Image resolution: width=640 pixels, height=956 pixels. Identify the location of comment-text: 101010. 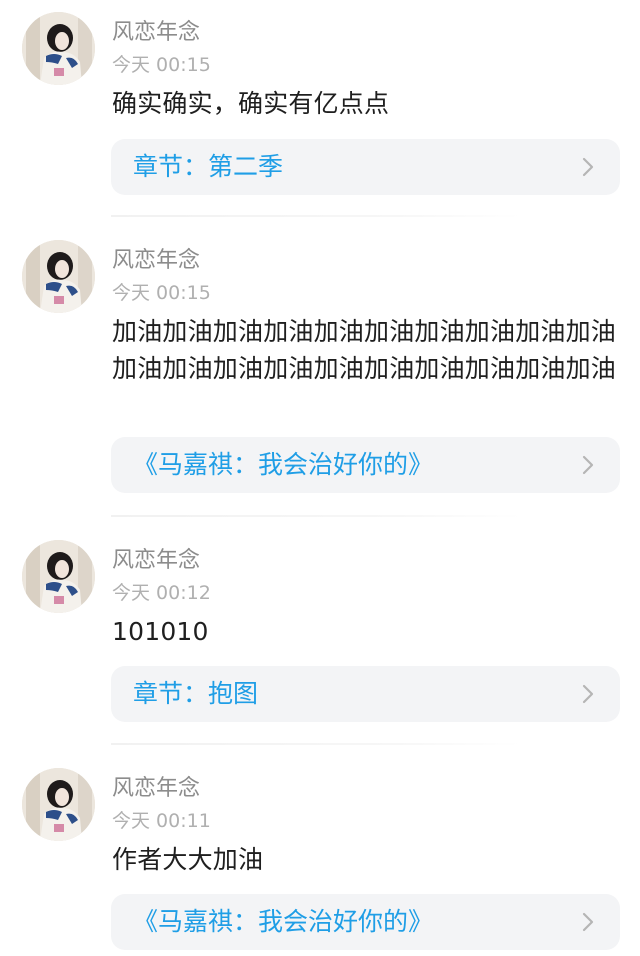
(160, 631).